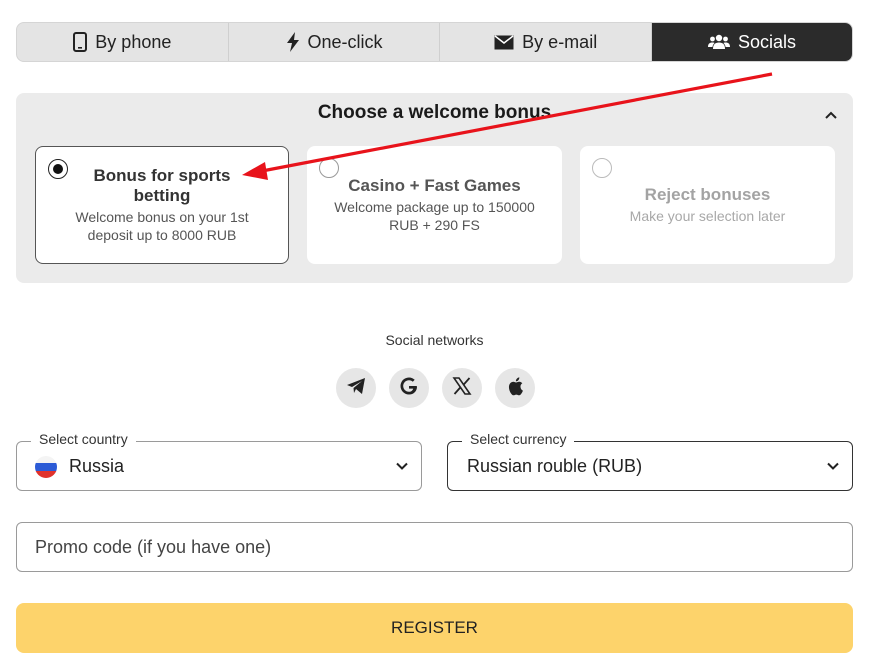 The width and height of the screenshot is (869, 668). What do you see at coordinates (293, 42) in the screenshot?
I see `lightning-icon` at bounding box center [293, 42].